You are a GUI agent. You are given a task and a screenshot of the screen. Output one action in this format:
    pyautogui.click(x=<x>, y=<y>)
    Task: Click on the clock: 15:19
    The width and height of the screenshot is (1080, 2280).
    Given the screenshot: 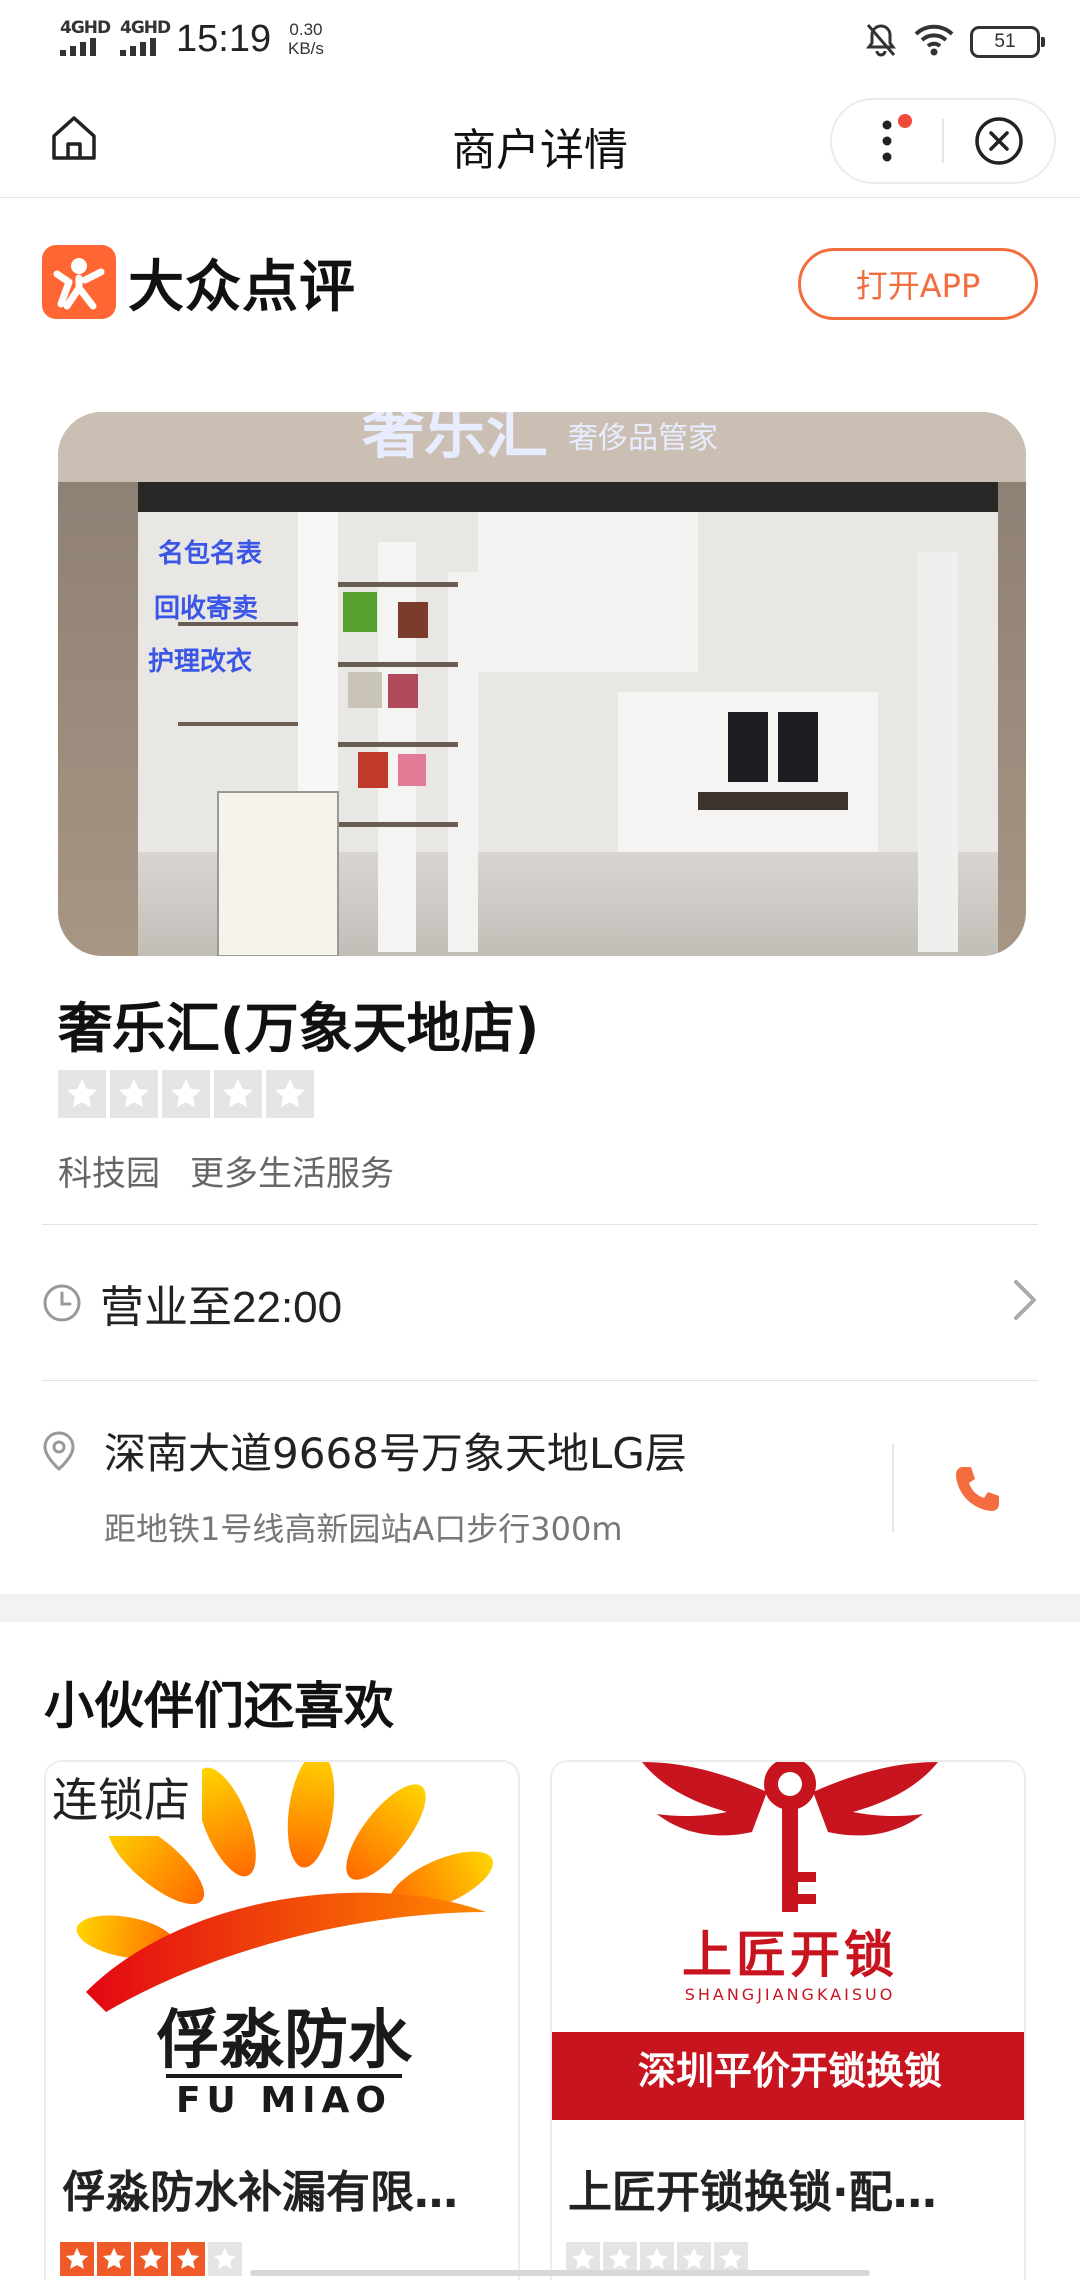 What is the action you would take?
    pyautogui.click(x=224, y=39)
    